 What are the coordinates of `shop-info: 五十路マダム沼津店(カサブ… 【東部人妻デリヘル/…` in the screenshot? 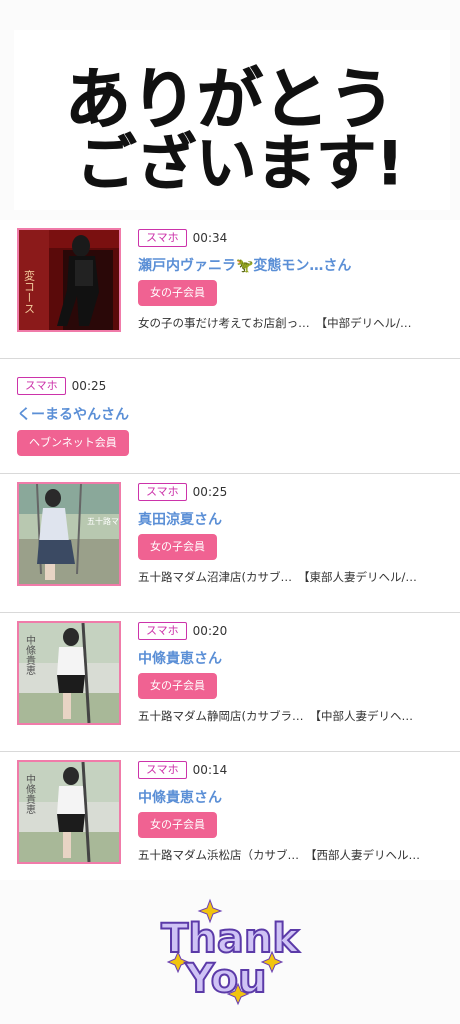 It's located at (293, 577).